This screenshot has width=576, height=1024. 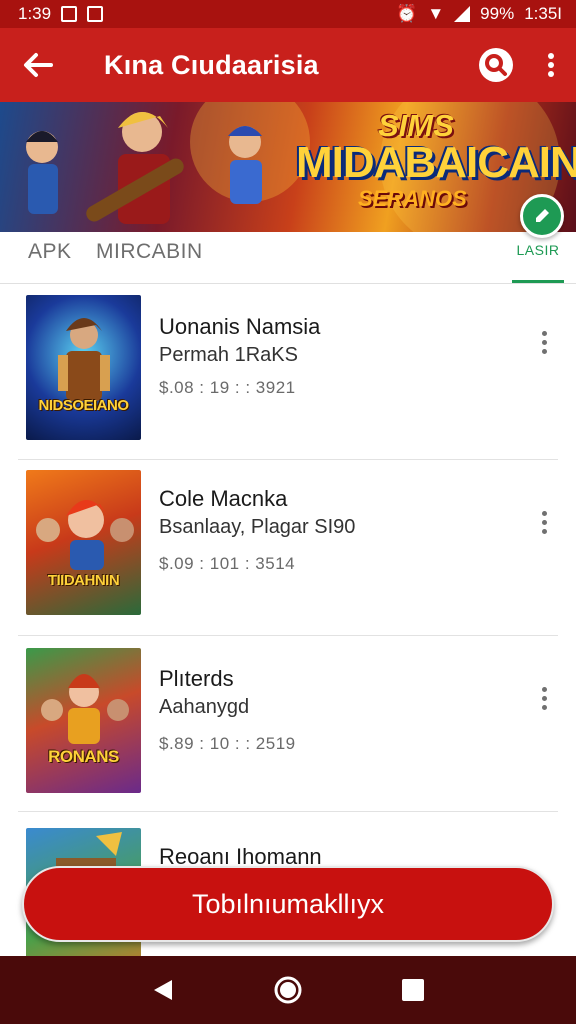 I want to click on nav-home-button, so click(x=288, y=990).